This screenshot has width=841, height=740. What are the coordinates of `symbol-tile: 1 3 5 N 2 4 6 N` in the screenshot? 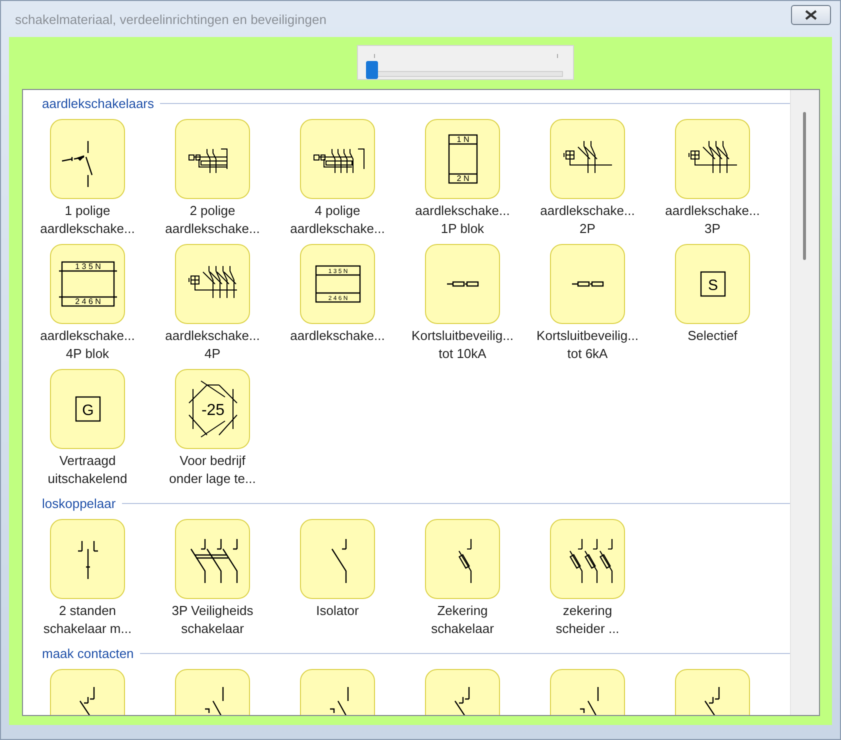 It's located at (87, 284).